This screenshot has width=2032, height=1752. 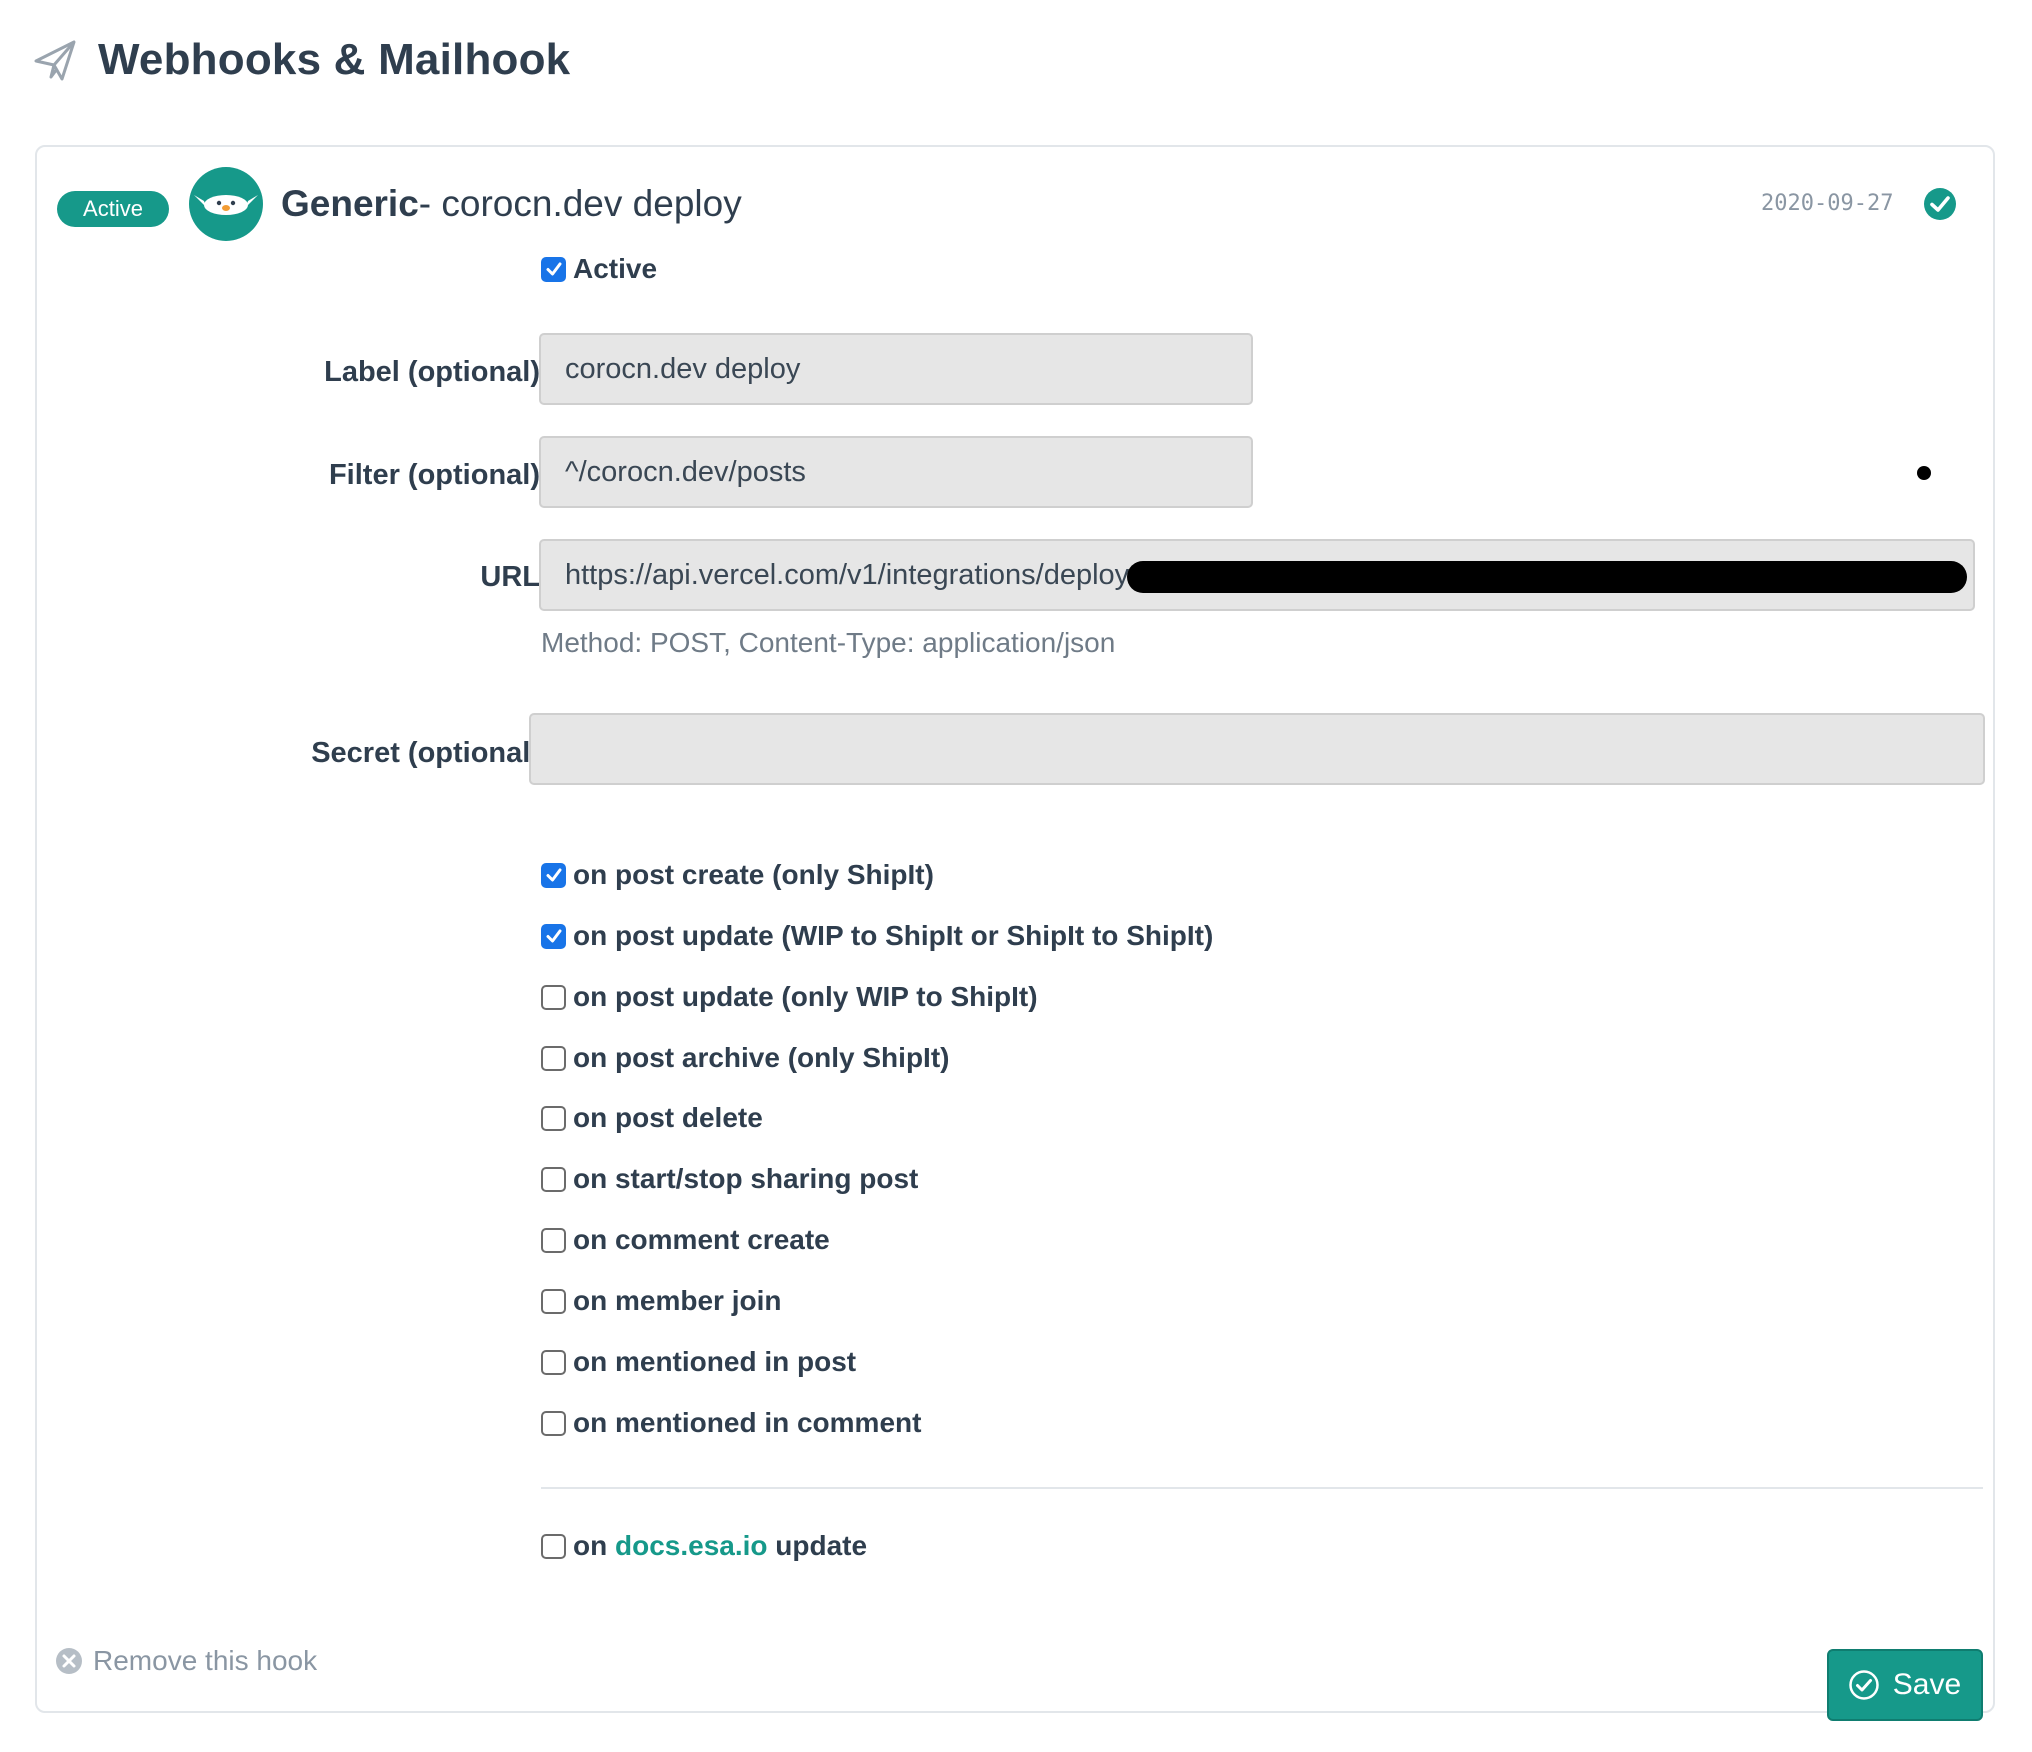 What do you see at coordinates (55, 60) in the screenshot?
I see `paper-plane-icon` at bounding box center [55, 60].